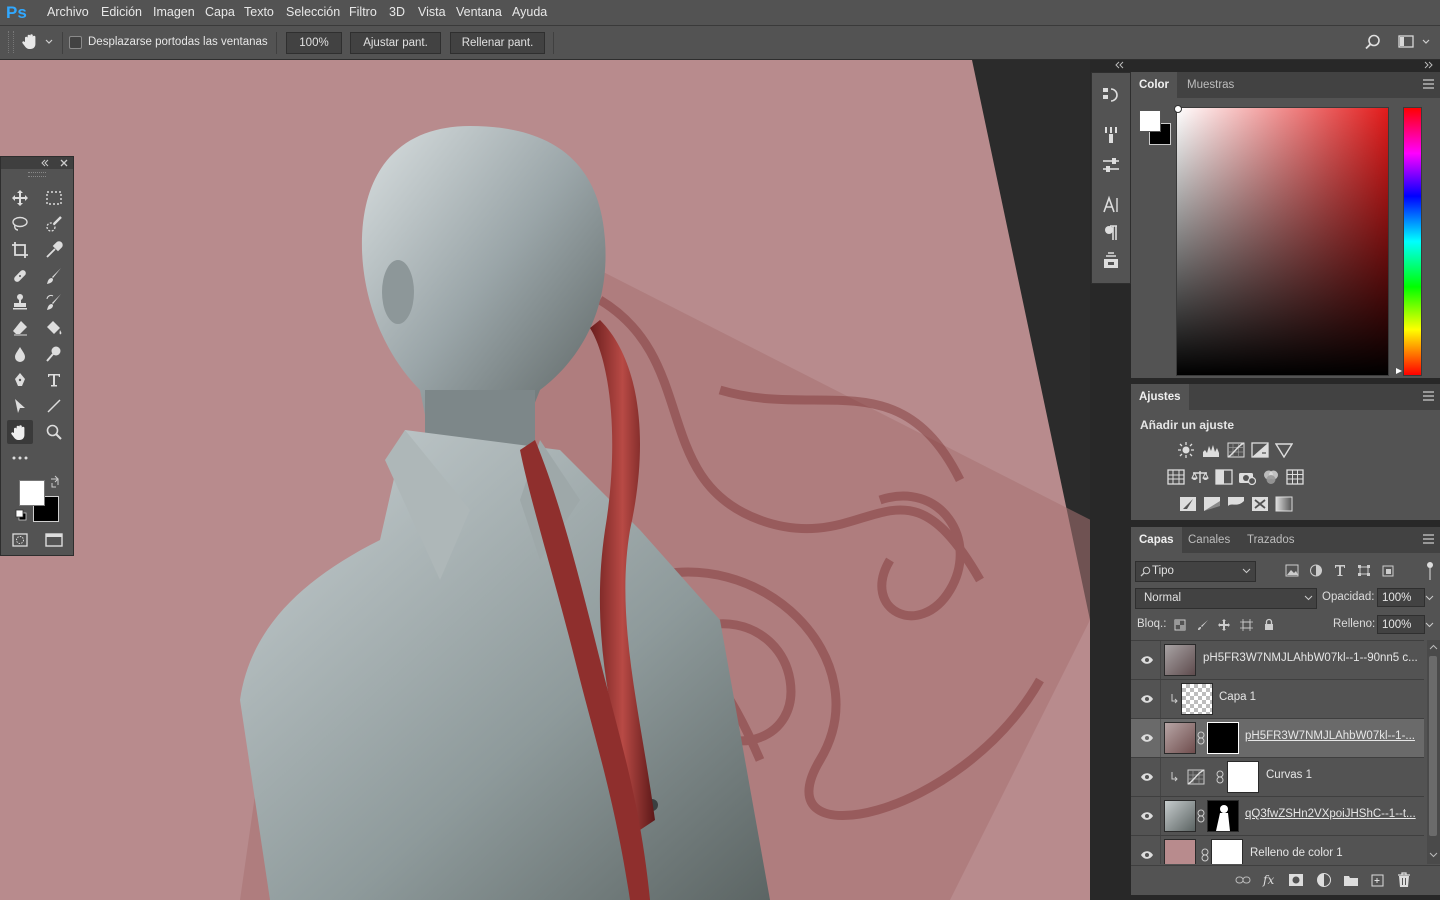  Describe the element at coordinates (1111, 135) in the screenshot. I see `brush-settings-icon` at that location.